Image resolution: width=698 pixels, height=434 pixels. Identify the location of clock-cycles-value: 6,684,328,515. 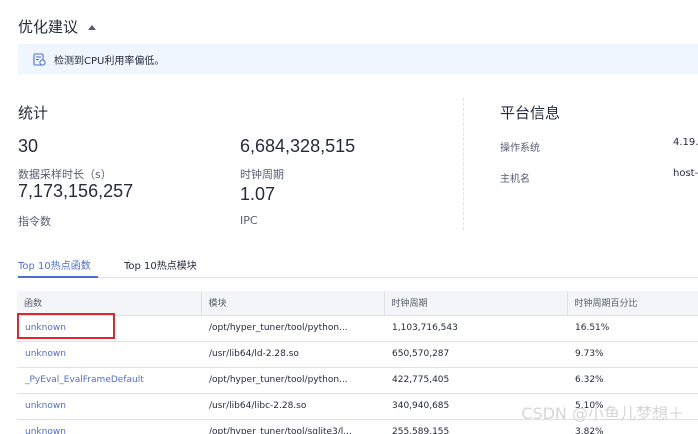
(298, 146).